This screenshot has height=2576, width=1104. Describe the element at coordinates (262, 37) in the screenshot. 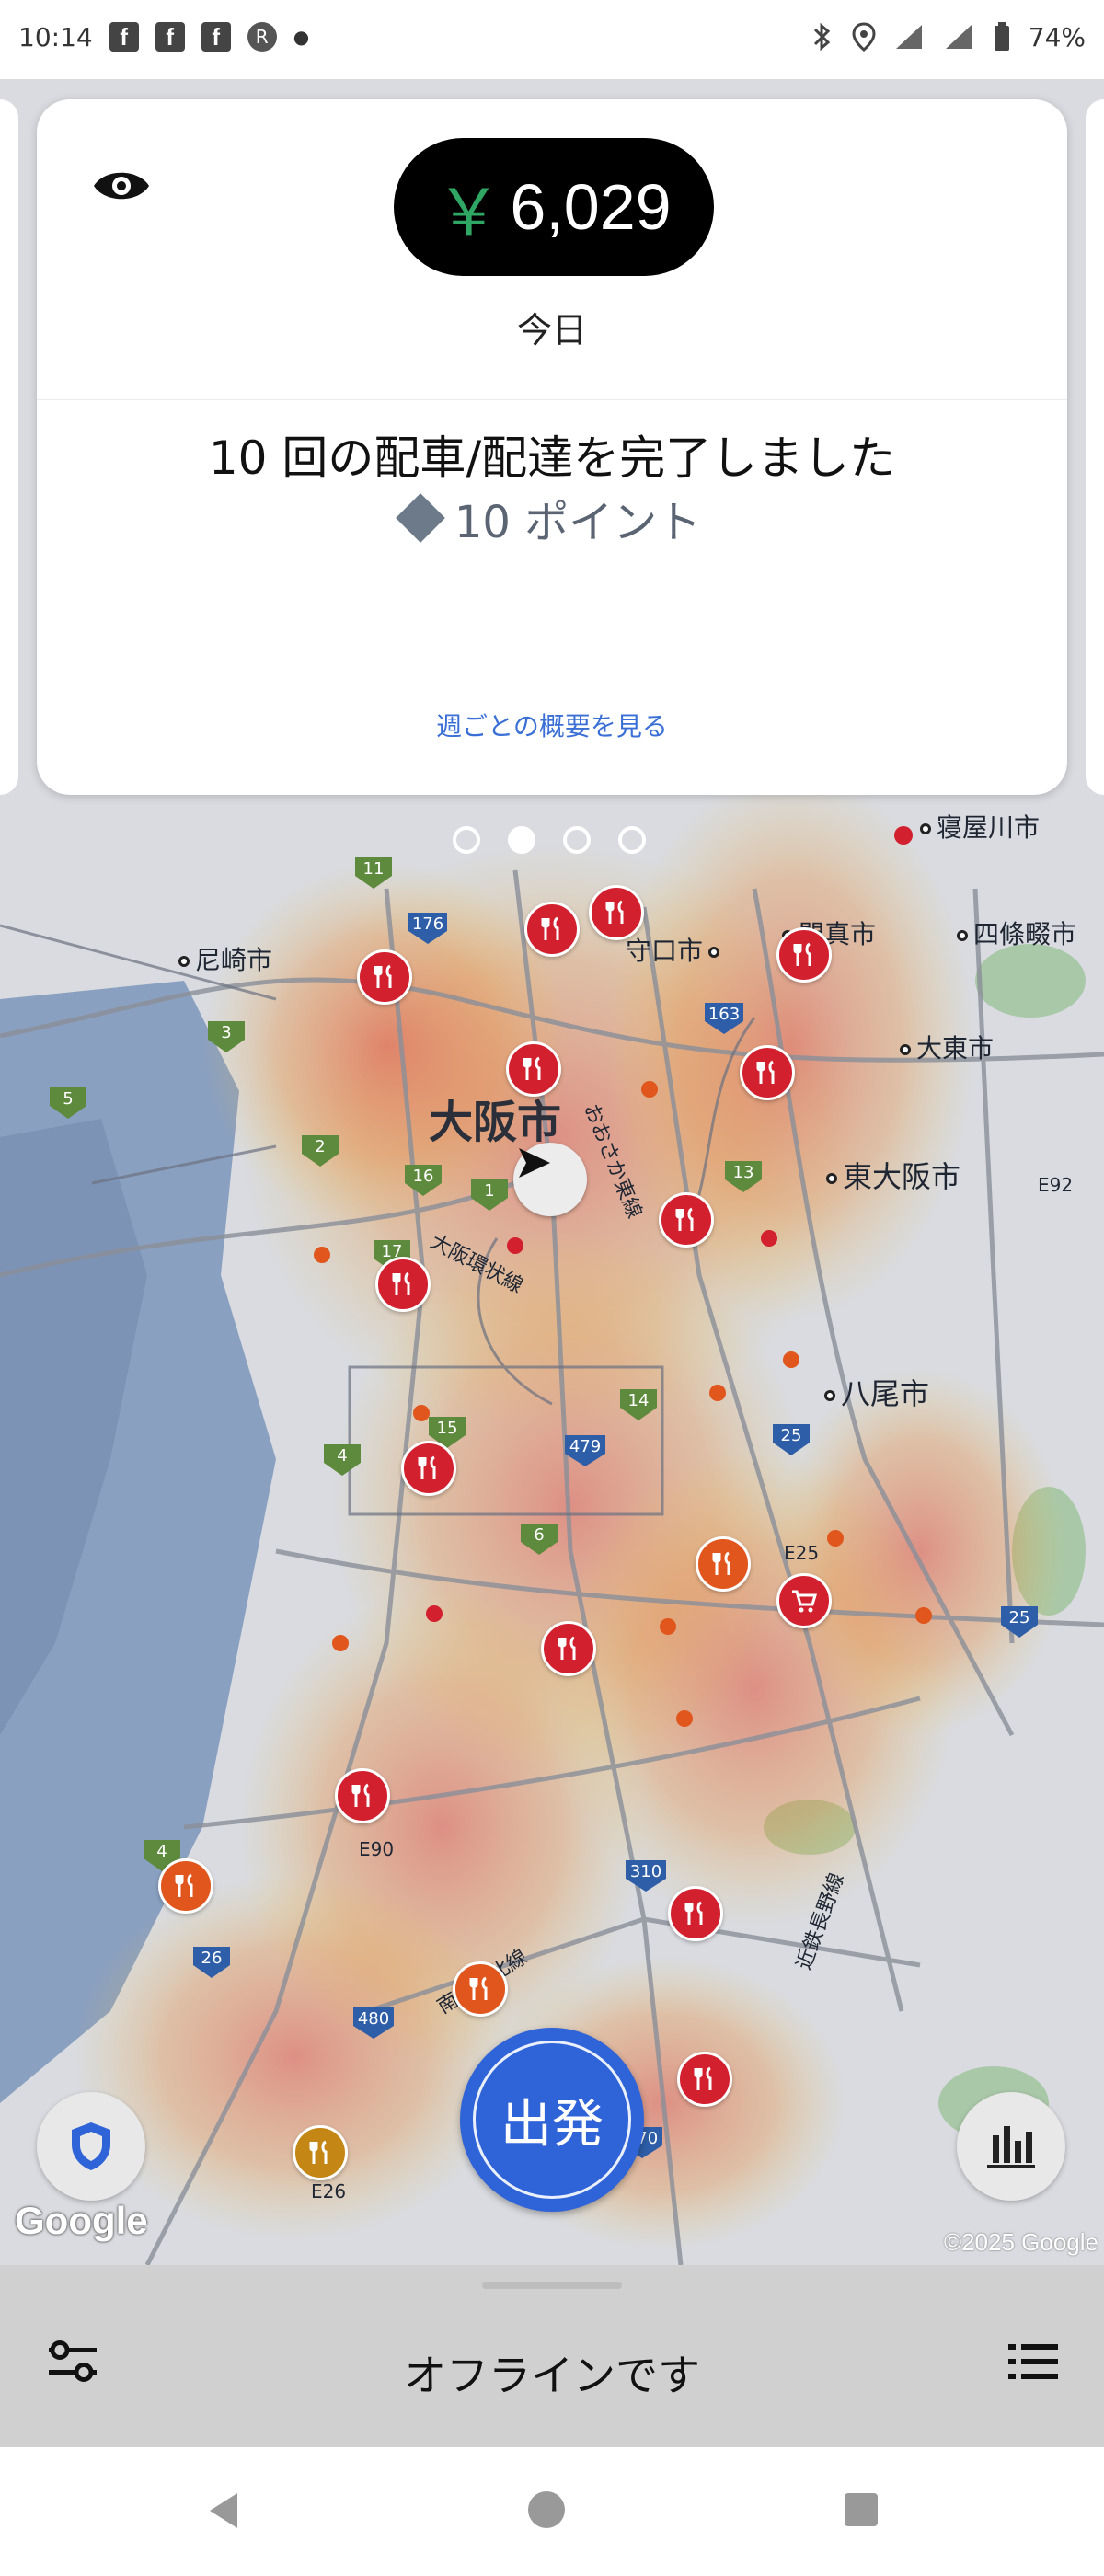

I see `rakuten-icon: R` at that location.